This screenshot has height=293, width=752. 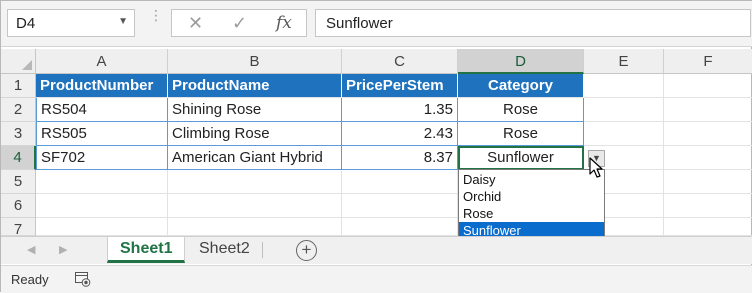 What do you see at coordinates (400, 134) in the screenshot?
I see `table-cell: 2.43` at bounding box center [400, 134].